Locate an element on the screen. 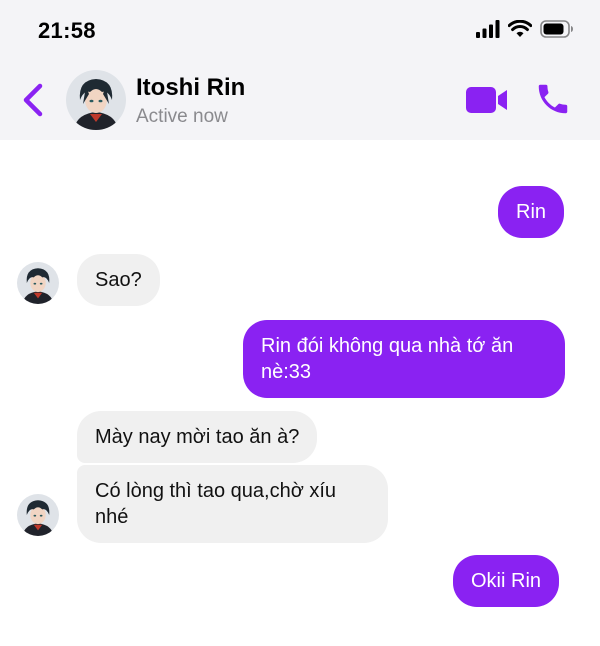 The width and height of the screenshot is (600, 646). message-bubble-incoming: Sao? is located at coordinates (118, 280).